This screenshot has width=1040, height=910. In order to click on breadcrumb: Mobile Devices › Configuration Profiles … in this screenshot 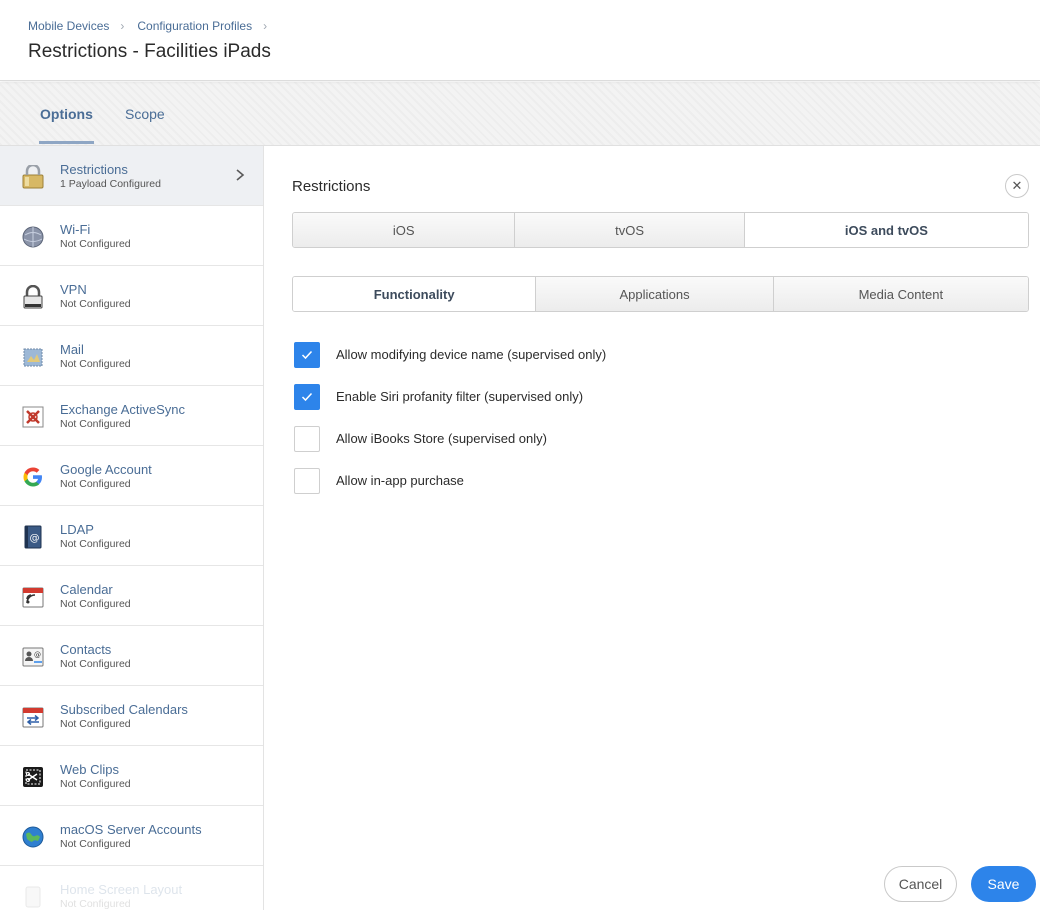, I will do `click(154, 26)`.